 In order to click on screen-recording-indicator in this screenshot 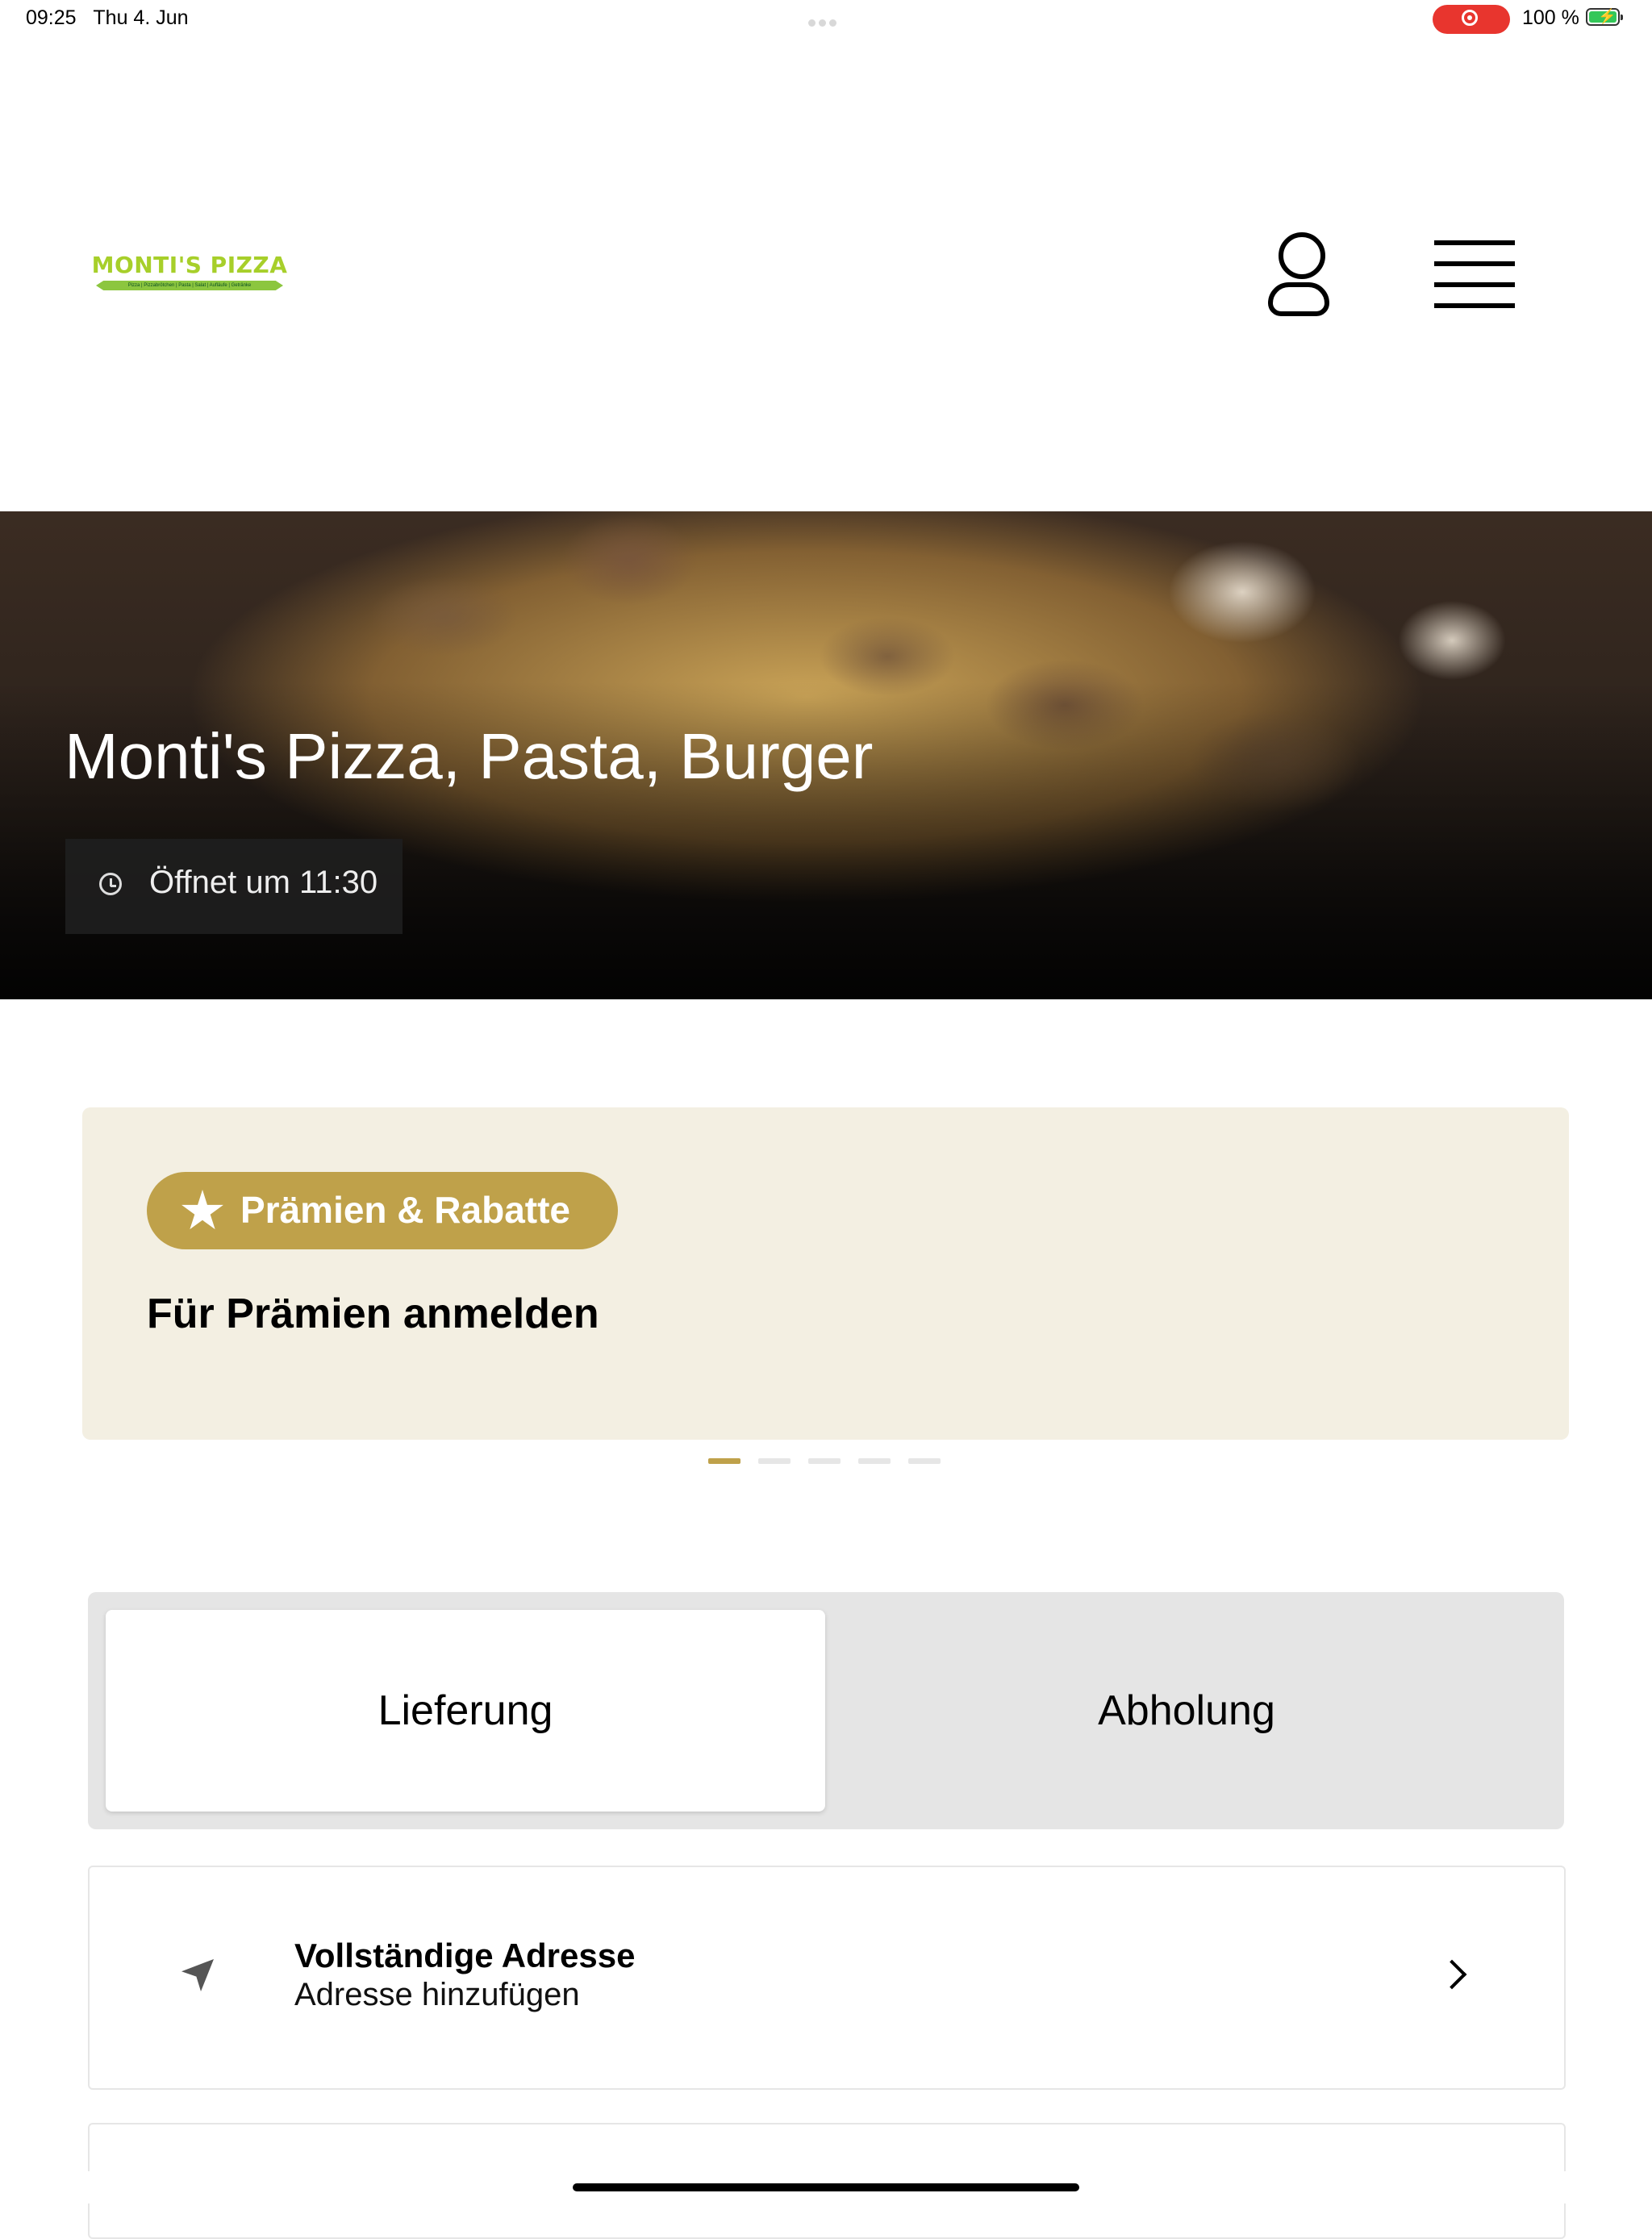, I will do `click(1471, 19)`.